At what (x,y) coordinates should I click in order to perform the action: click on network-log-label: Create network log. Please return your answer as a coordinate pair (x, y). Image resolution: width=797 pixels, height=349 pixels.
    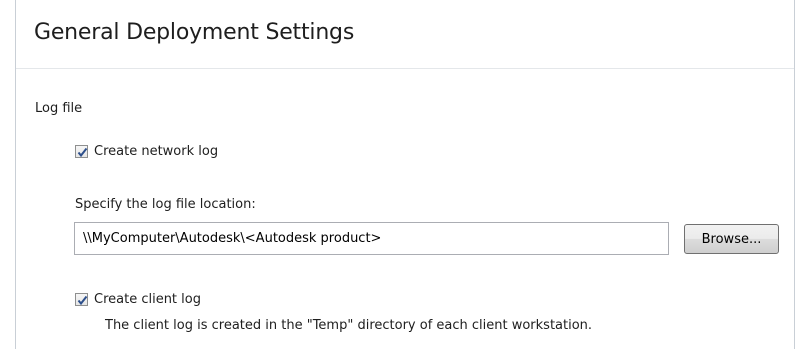
    Looking at the image, I should click on (156, 151).